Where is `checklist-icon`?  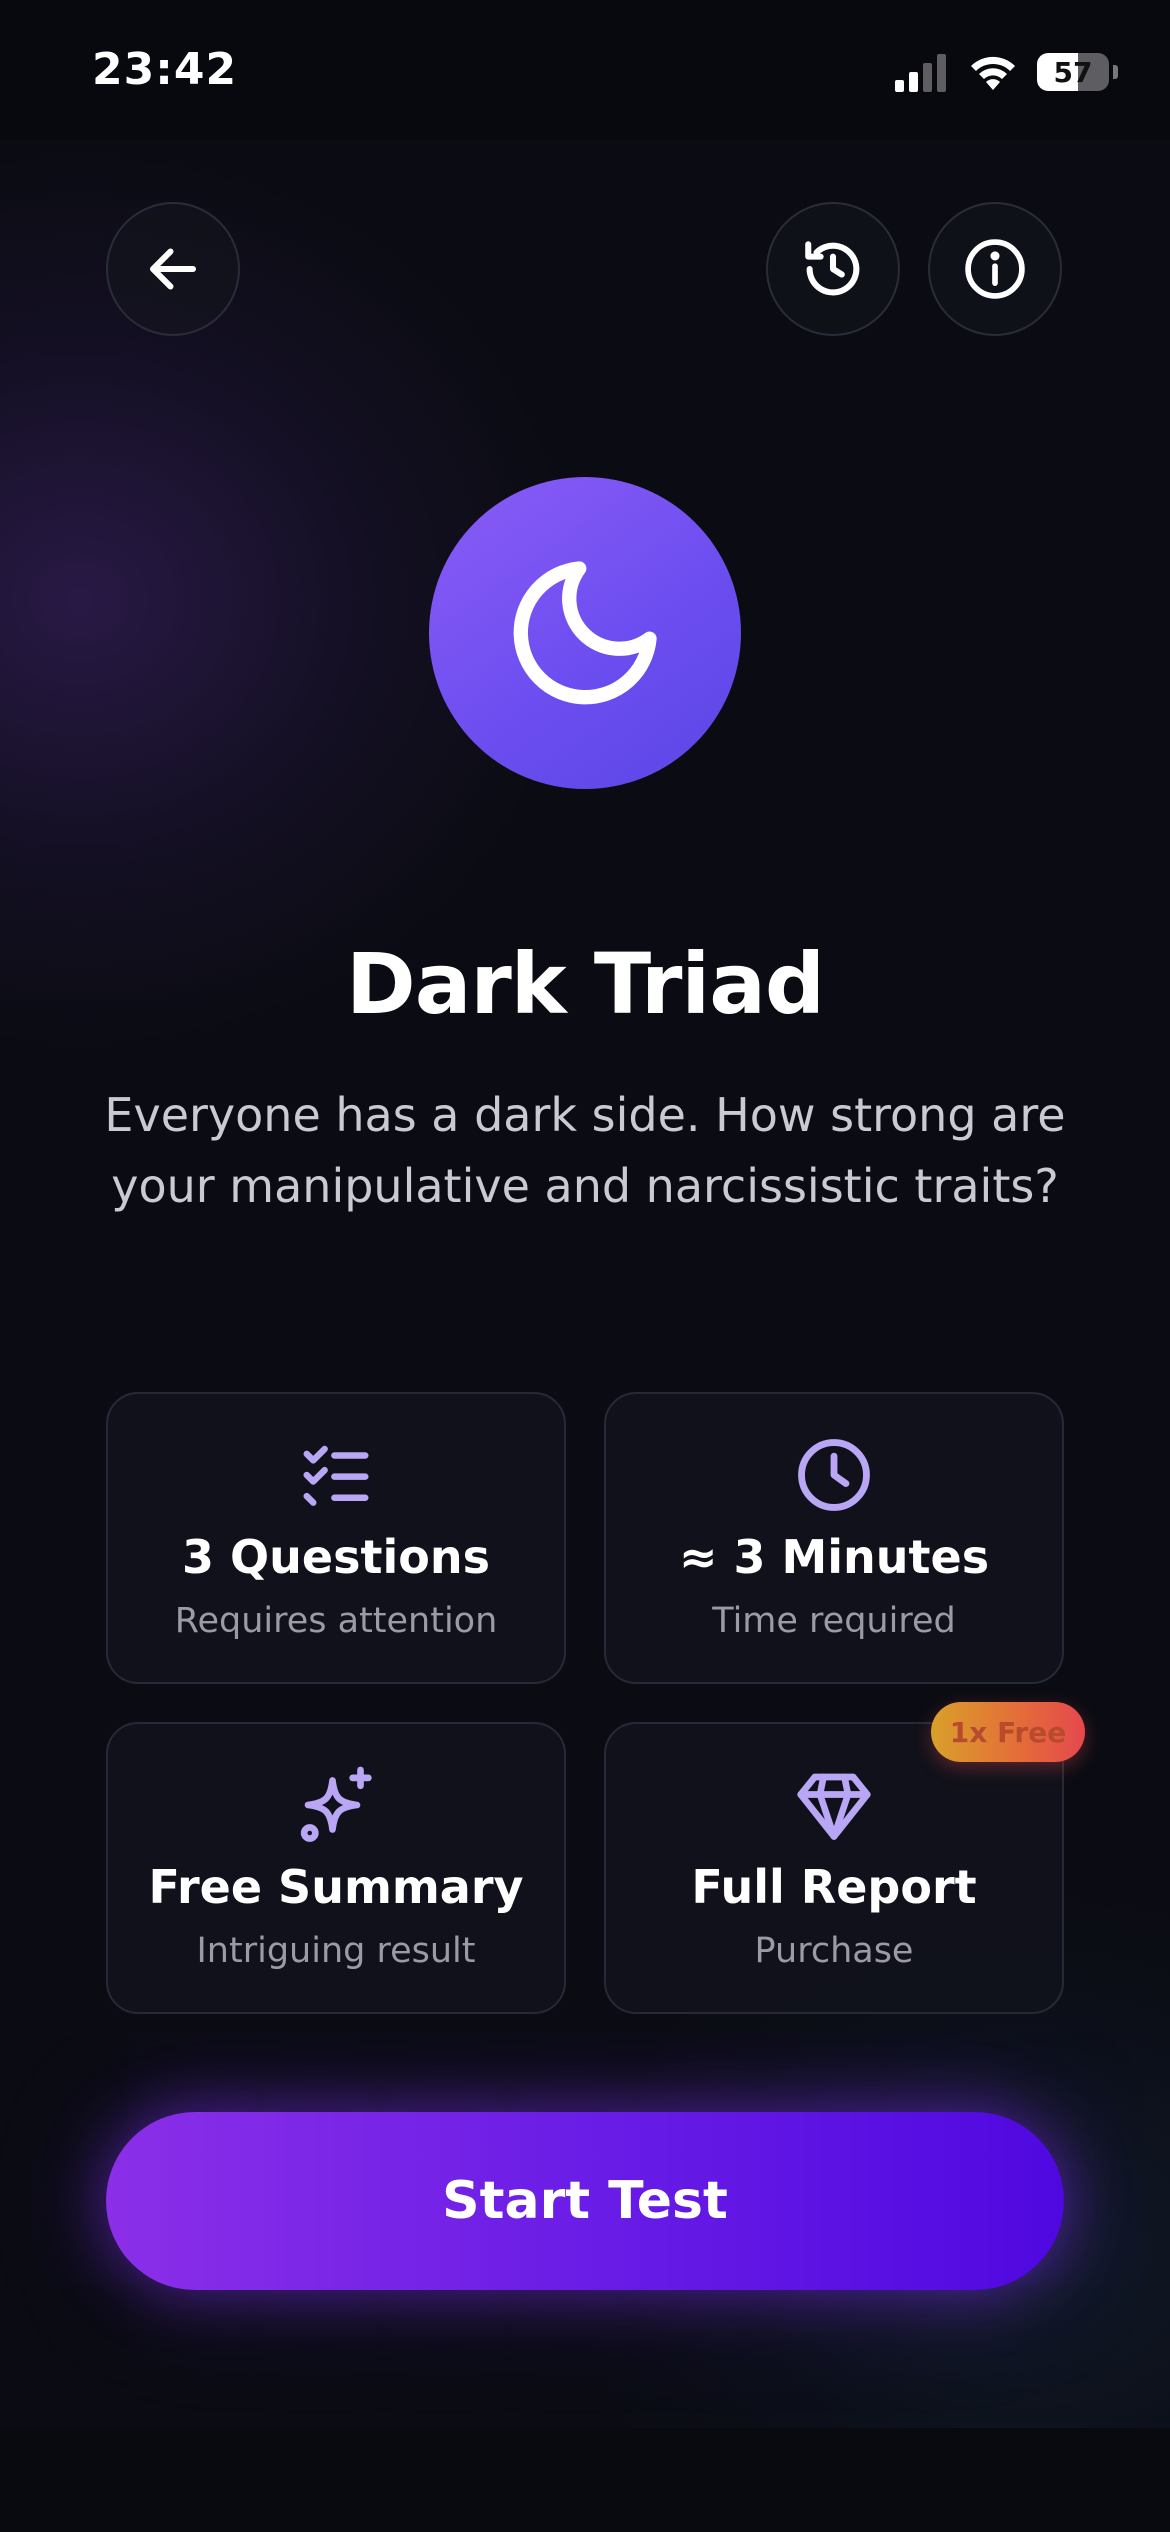 checklist-icon is located at coordinates (336, 1475).